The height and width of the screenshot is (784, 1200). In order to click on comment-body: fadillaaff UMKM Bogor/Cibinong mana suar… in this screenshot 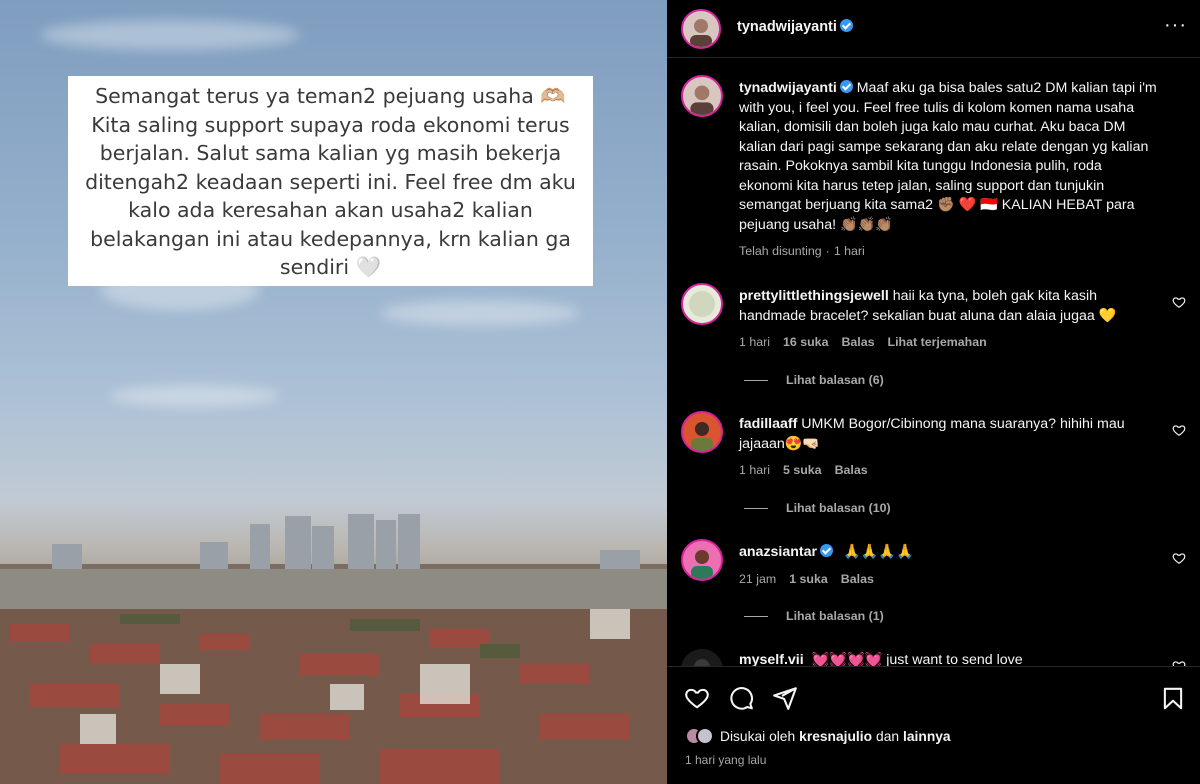, I will do `click(949, 434)`.